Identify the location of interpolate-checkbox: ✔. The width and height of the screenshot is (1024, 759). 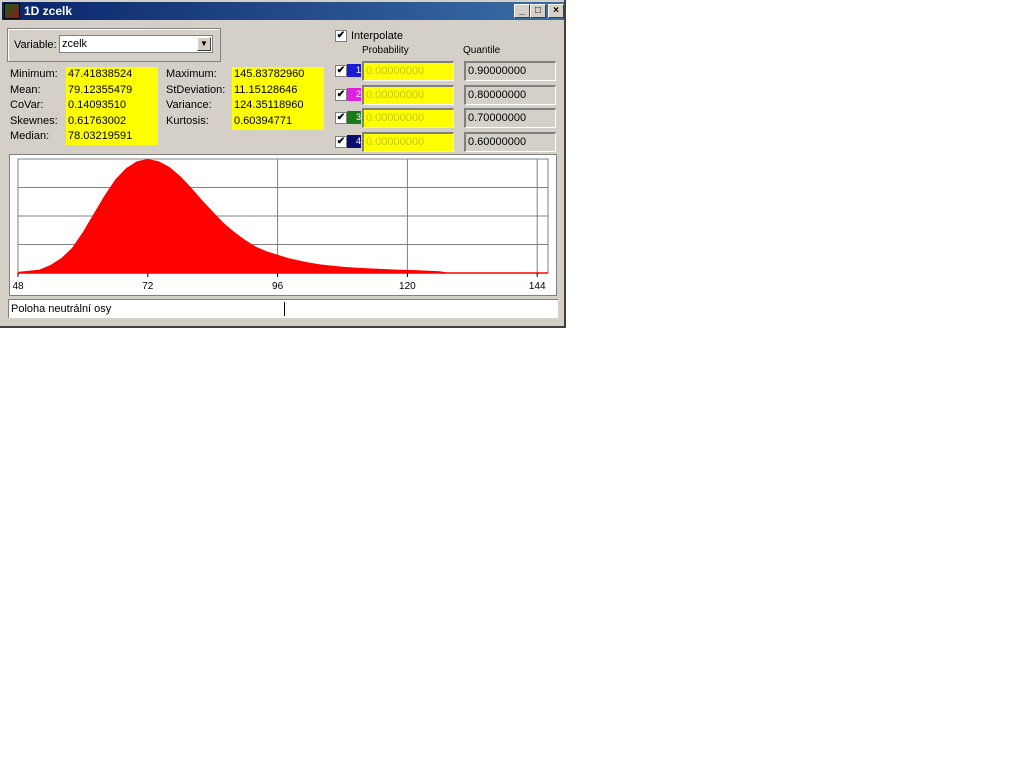
(341, 36).